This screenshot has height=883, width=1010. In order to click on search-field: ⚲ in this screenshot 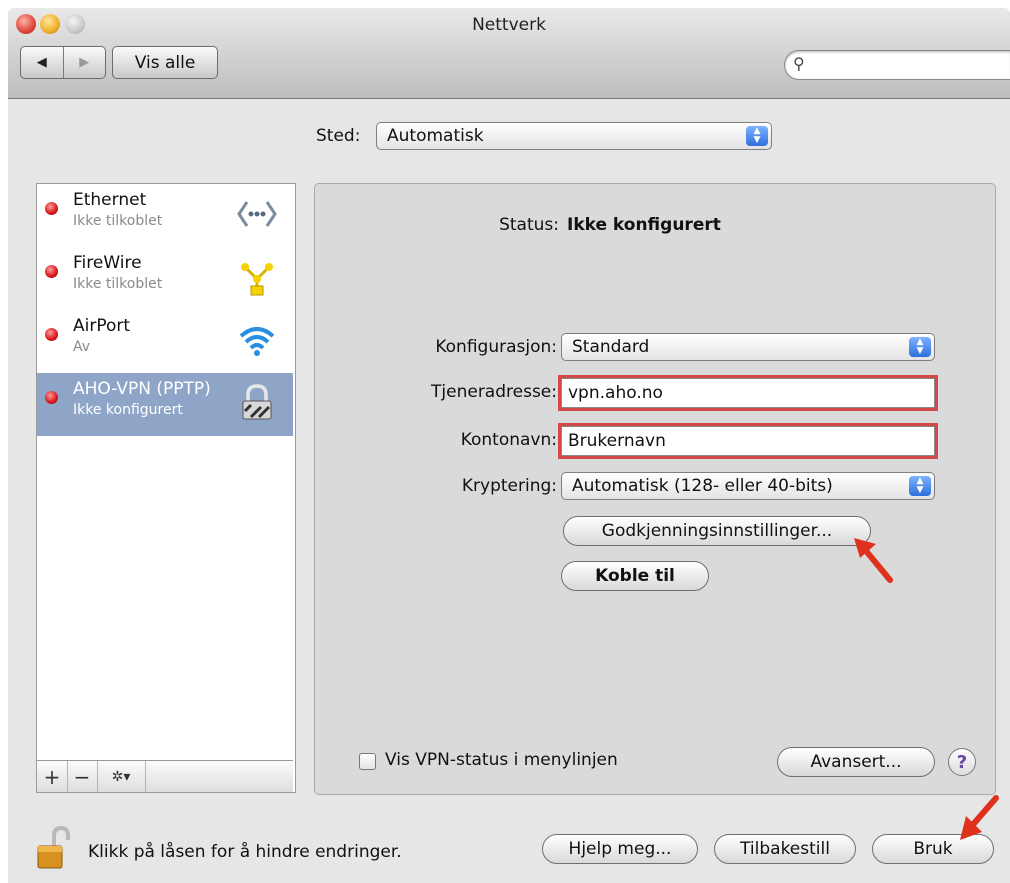, I will do `click(897, 65)`.